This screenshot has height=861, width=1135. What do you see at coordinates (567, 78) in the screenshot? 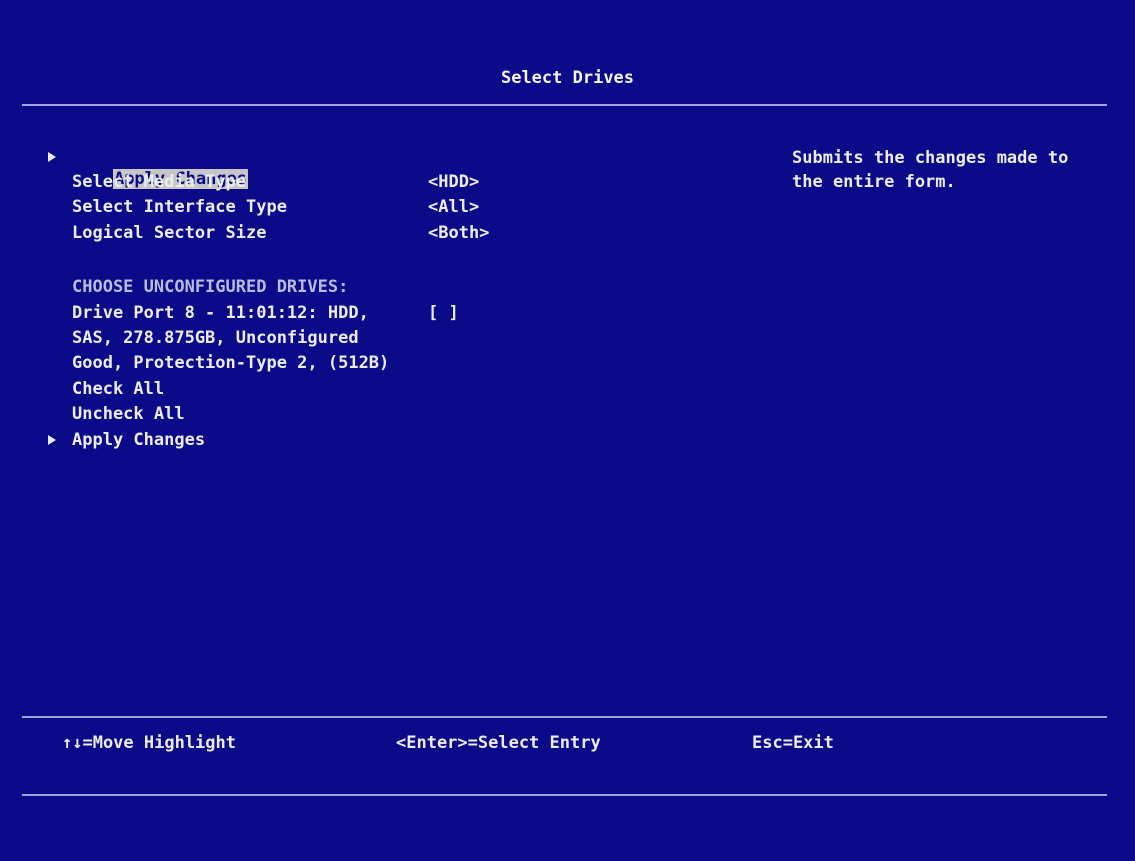
I see `page-title: Select Drives` at bounding box center [567, 78].